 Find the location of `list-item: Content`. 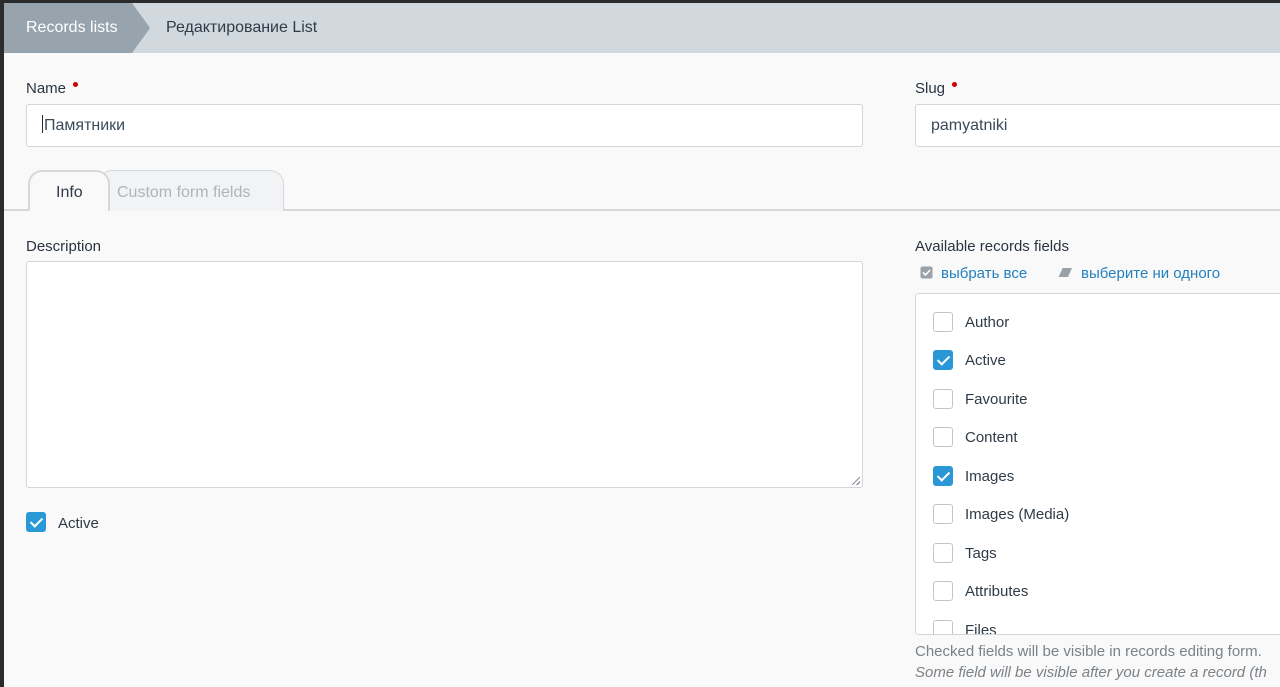

list-item: Content is located at coordinates (1098, 438).